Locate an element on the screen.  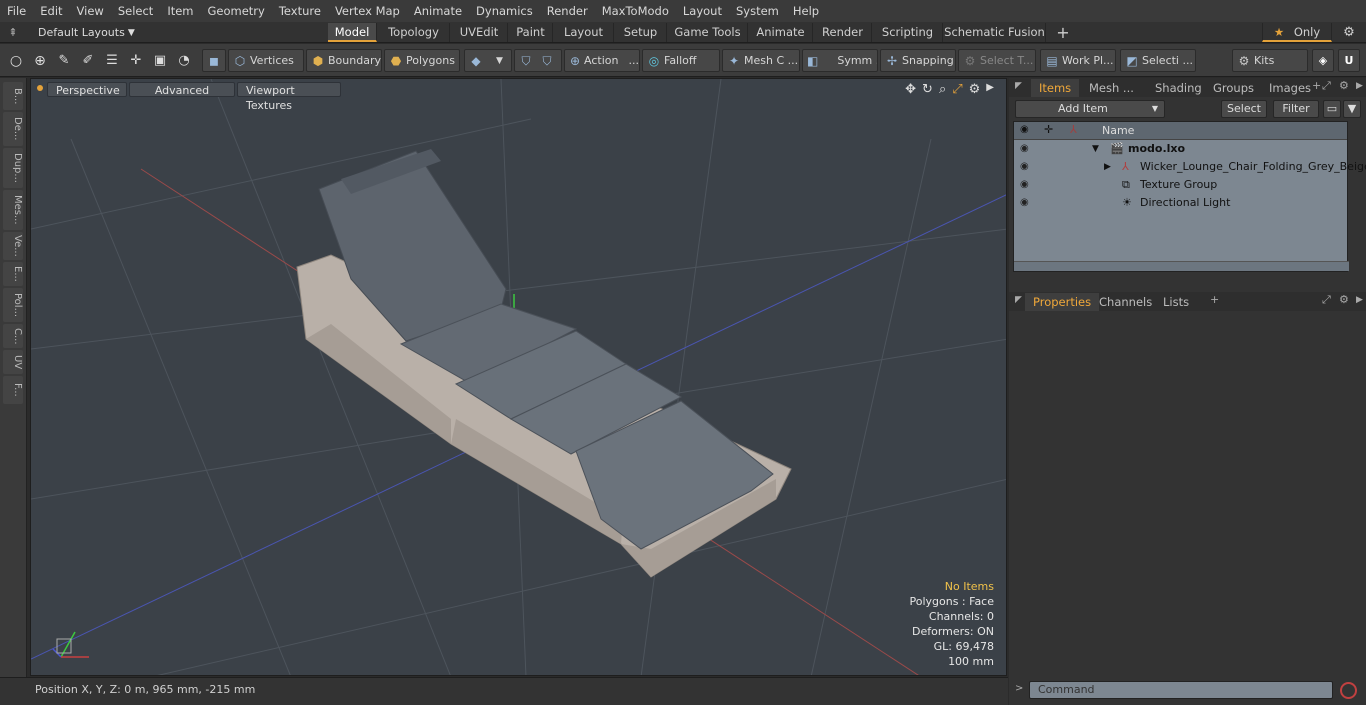
tree-row-light: ◉ ☀ Directional Light is located at coordinates (1181, 203).